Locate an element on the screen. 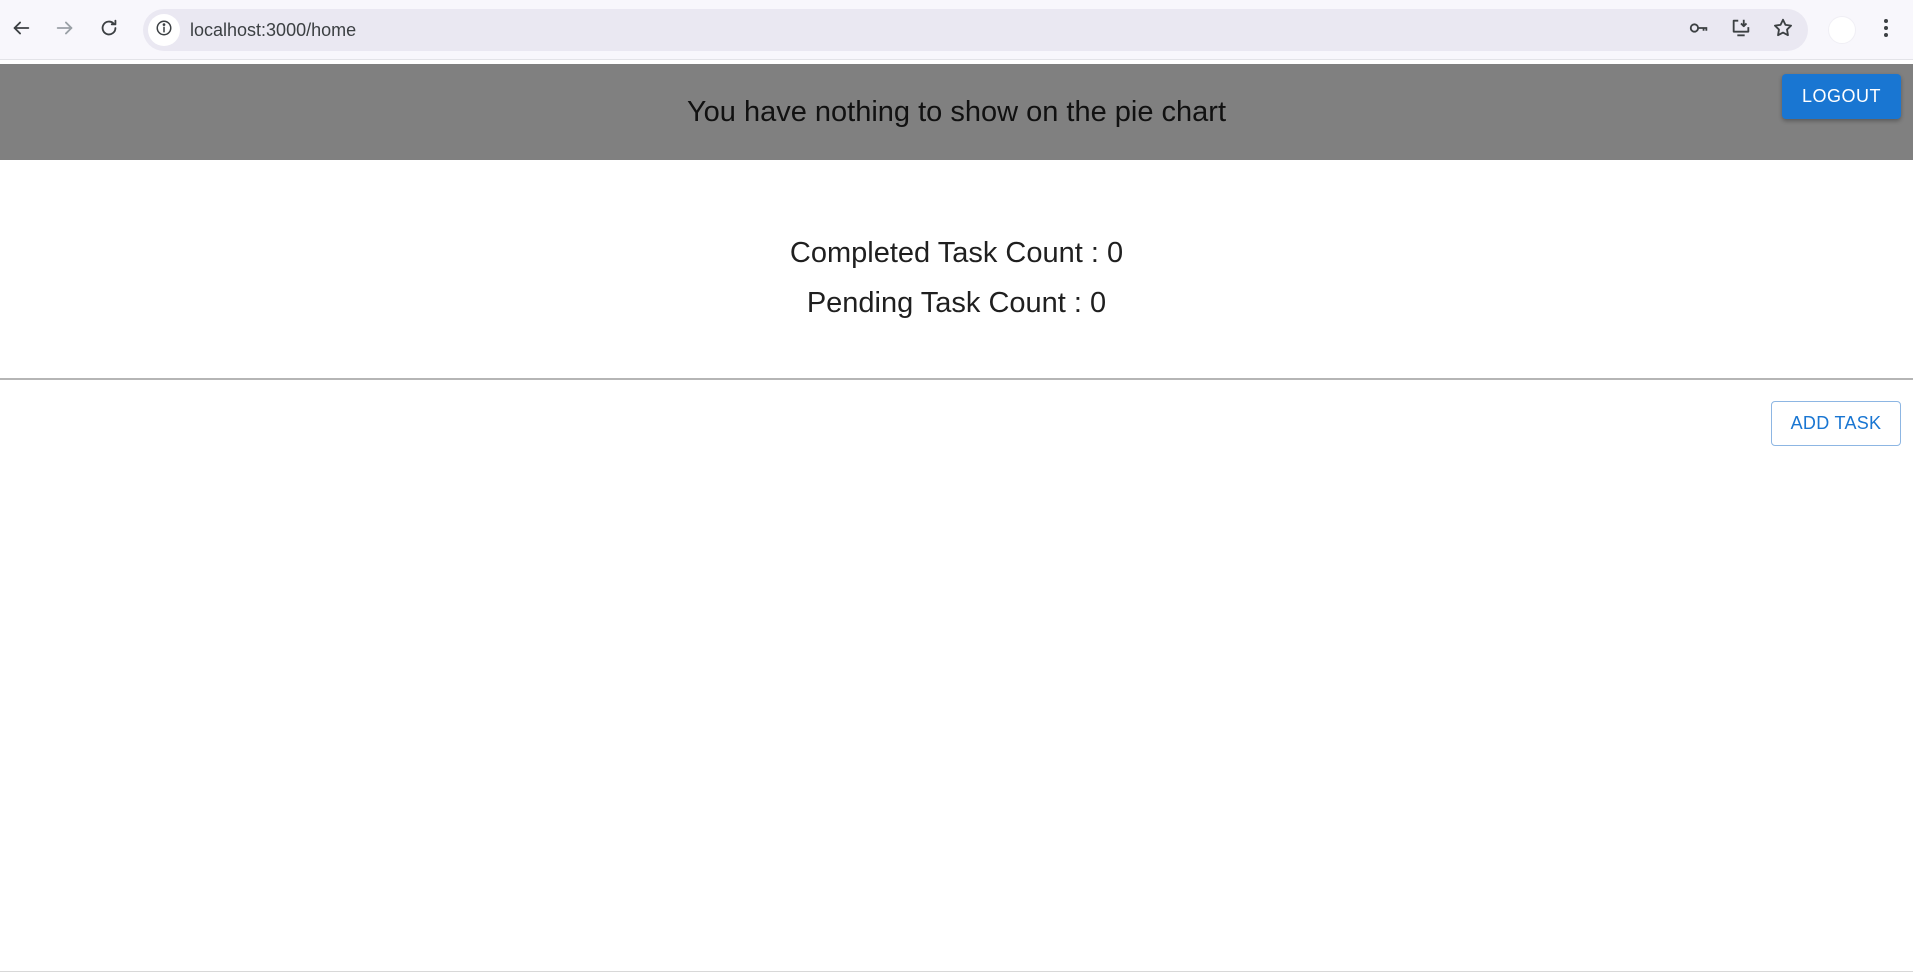 This screenshot has width=1913, height=972. install-app-icon is located at coordinates (1741, 30).